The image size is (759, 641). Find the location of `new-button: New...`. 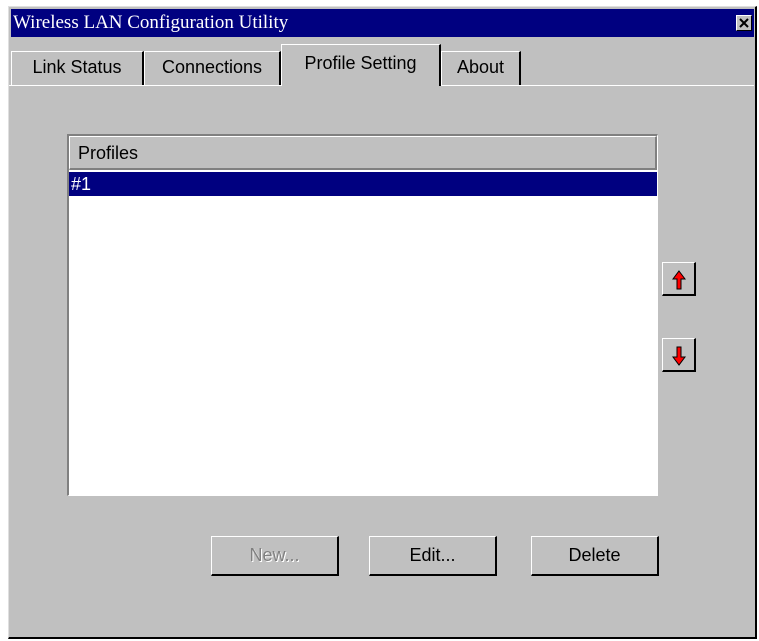

new-button: New... is located at coordinates (275, 556).